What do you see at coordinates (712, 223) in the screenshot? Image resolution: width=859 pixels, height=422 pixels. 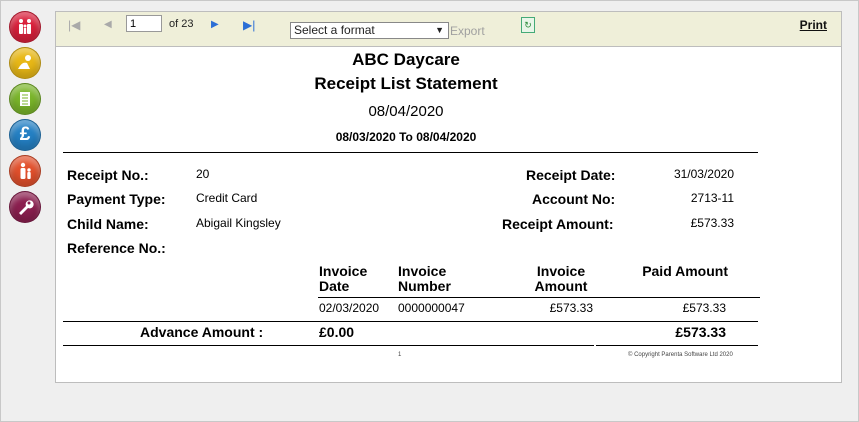 I see `receipt-amount-value: £573.33` at bounding box center [712, 223].